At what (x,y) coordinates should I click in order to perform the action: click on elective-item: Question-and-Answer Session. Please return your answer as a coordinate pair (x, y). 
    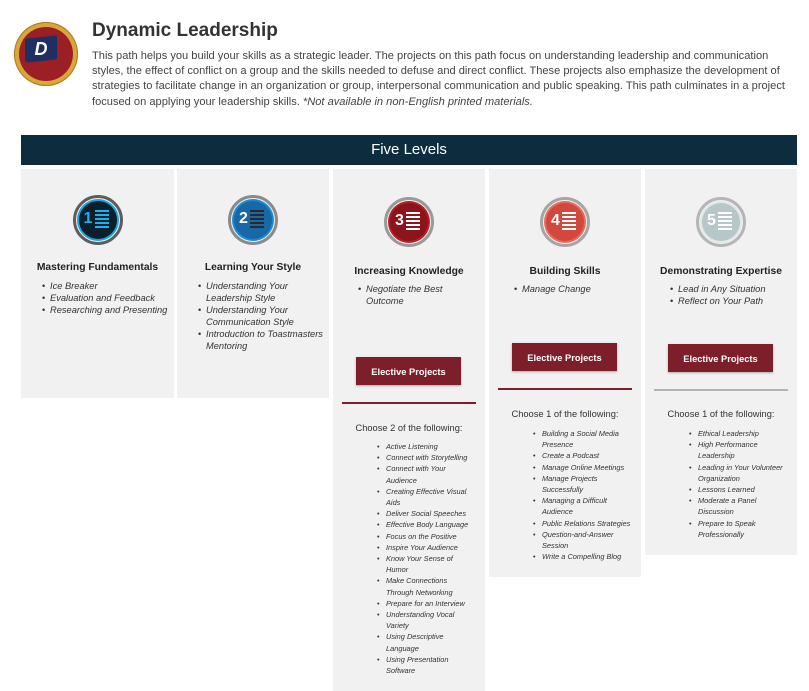
    Looking at the image, I should click on (582, 540).